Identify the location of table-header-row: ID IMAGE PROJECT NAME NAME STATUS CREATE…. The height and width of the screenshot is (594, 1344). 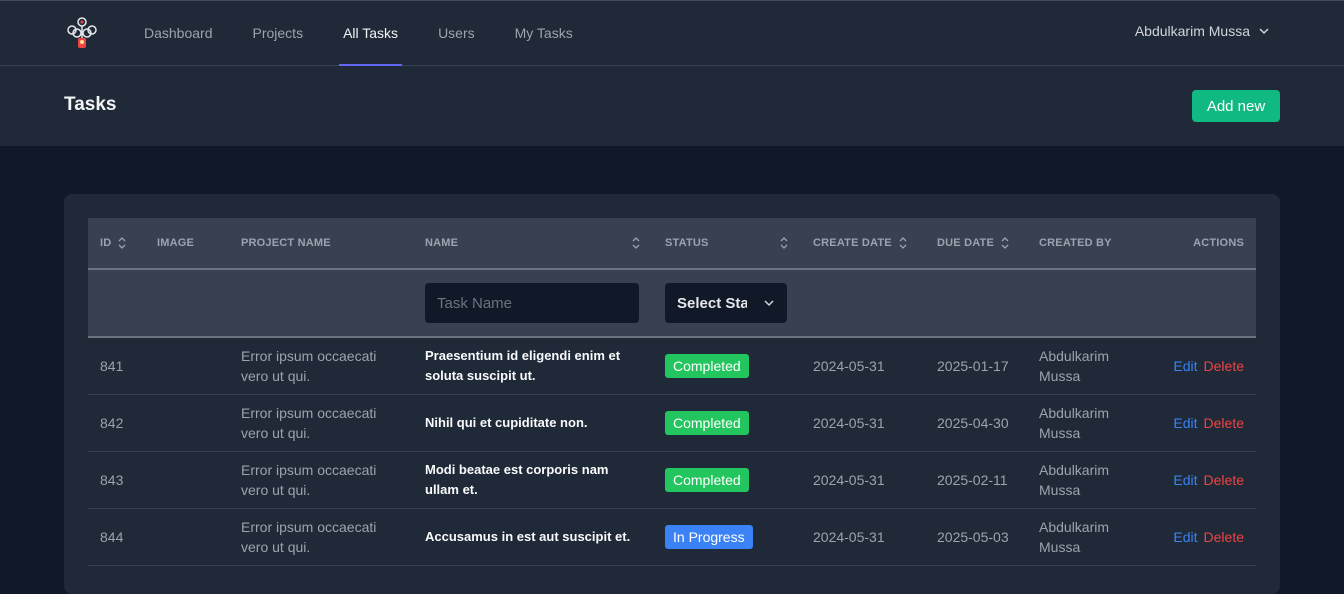
(672, 244).